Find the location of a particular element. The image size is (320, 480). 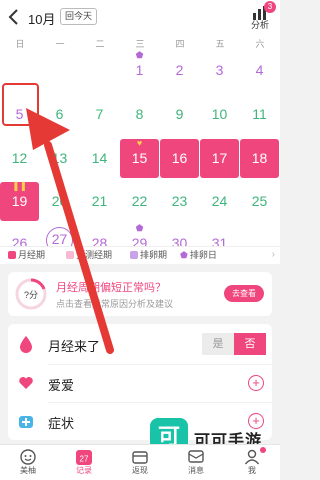

day-number: 12 is located at coordinates (19, 158).